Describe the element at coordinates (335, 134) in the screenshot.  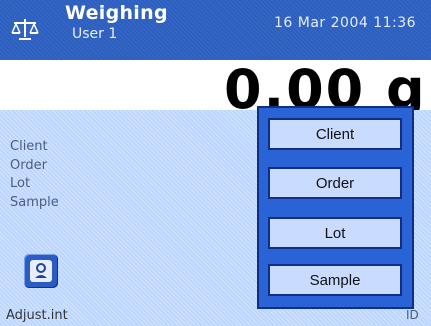
I see `client-button: Client` at that location.